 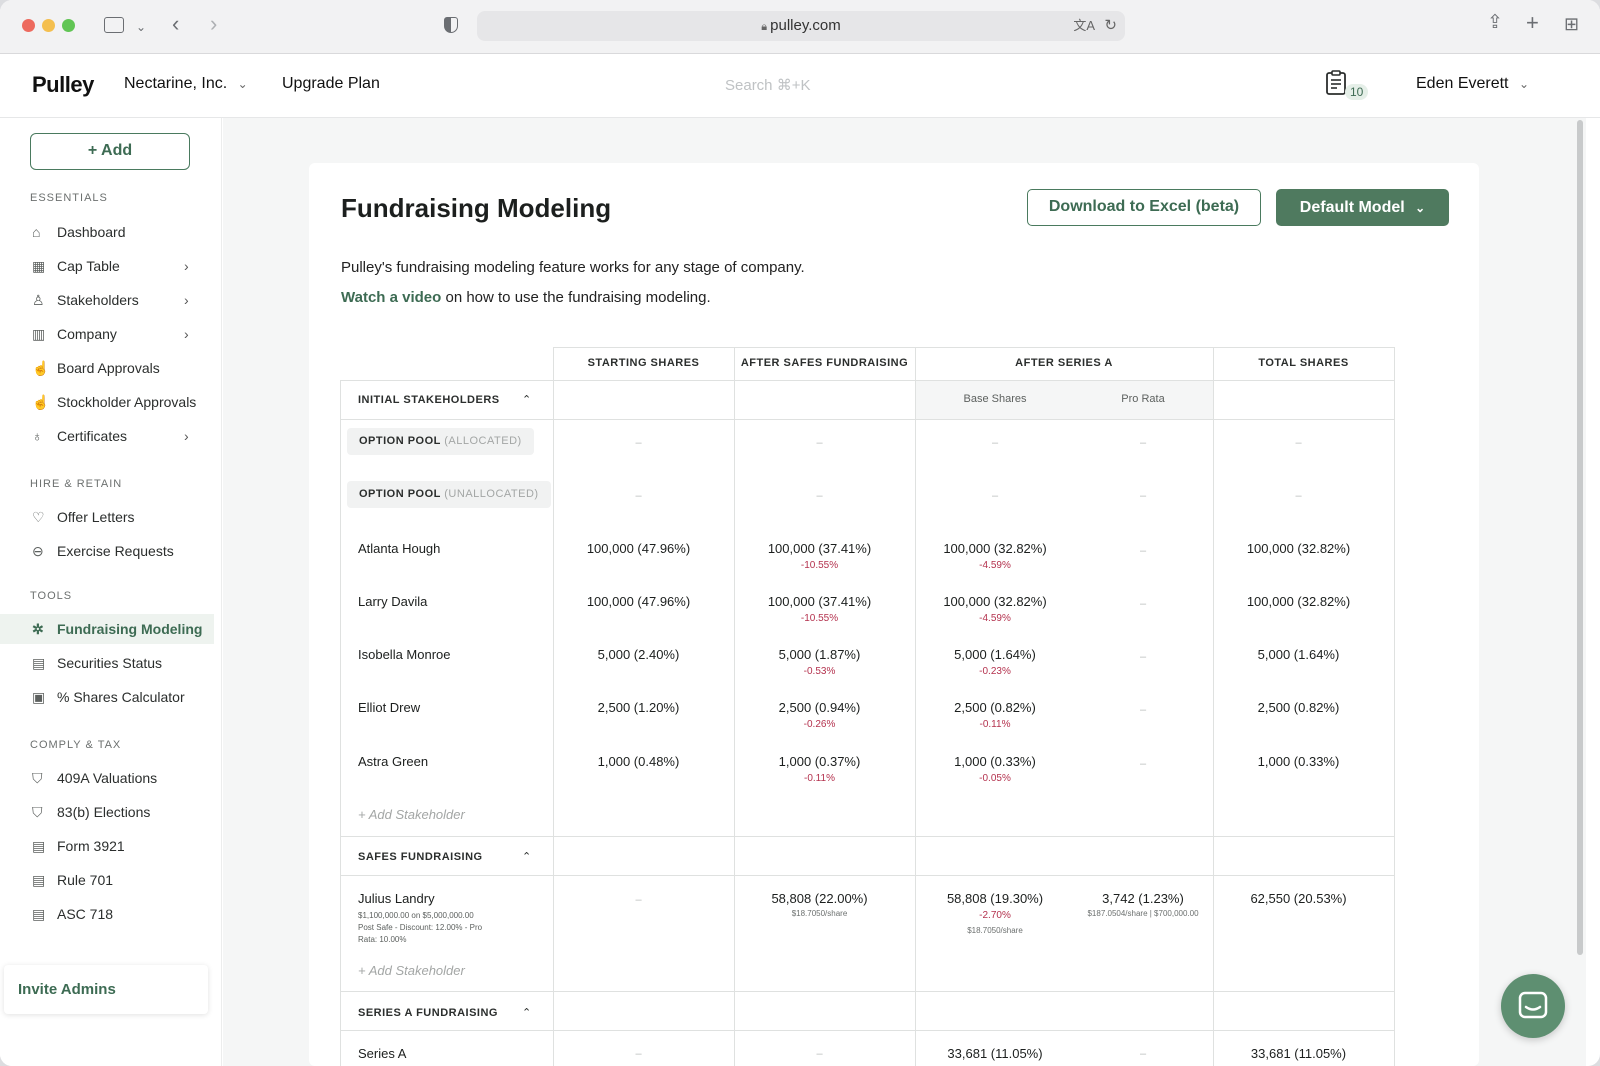 I want to click on sidebar-item-label: Securities Status, so click(x=110, y=663).